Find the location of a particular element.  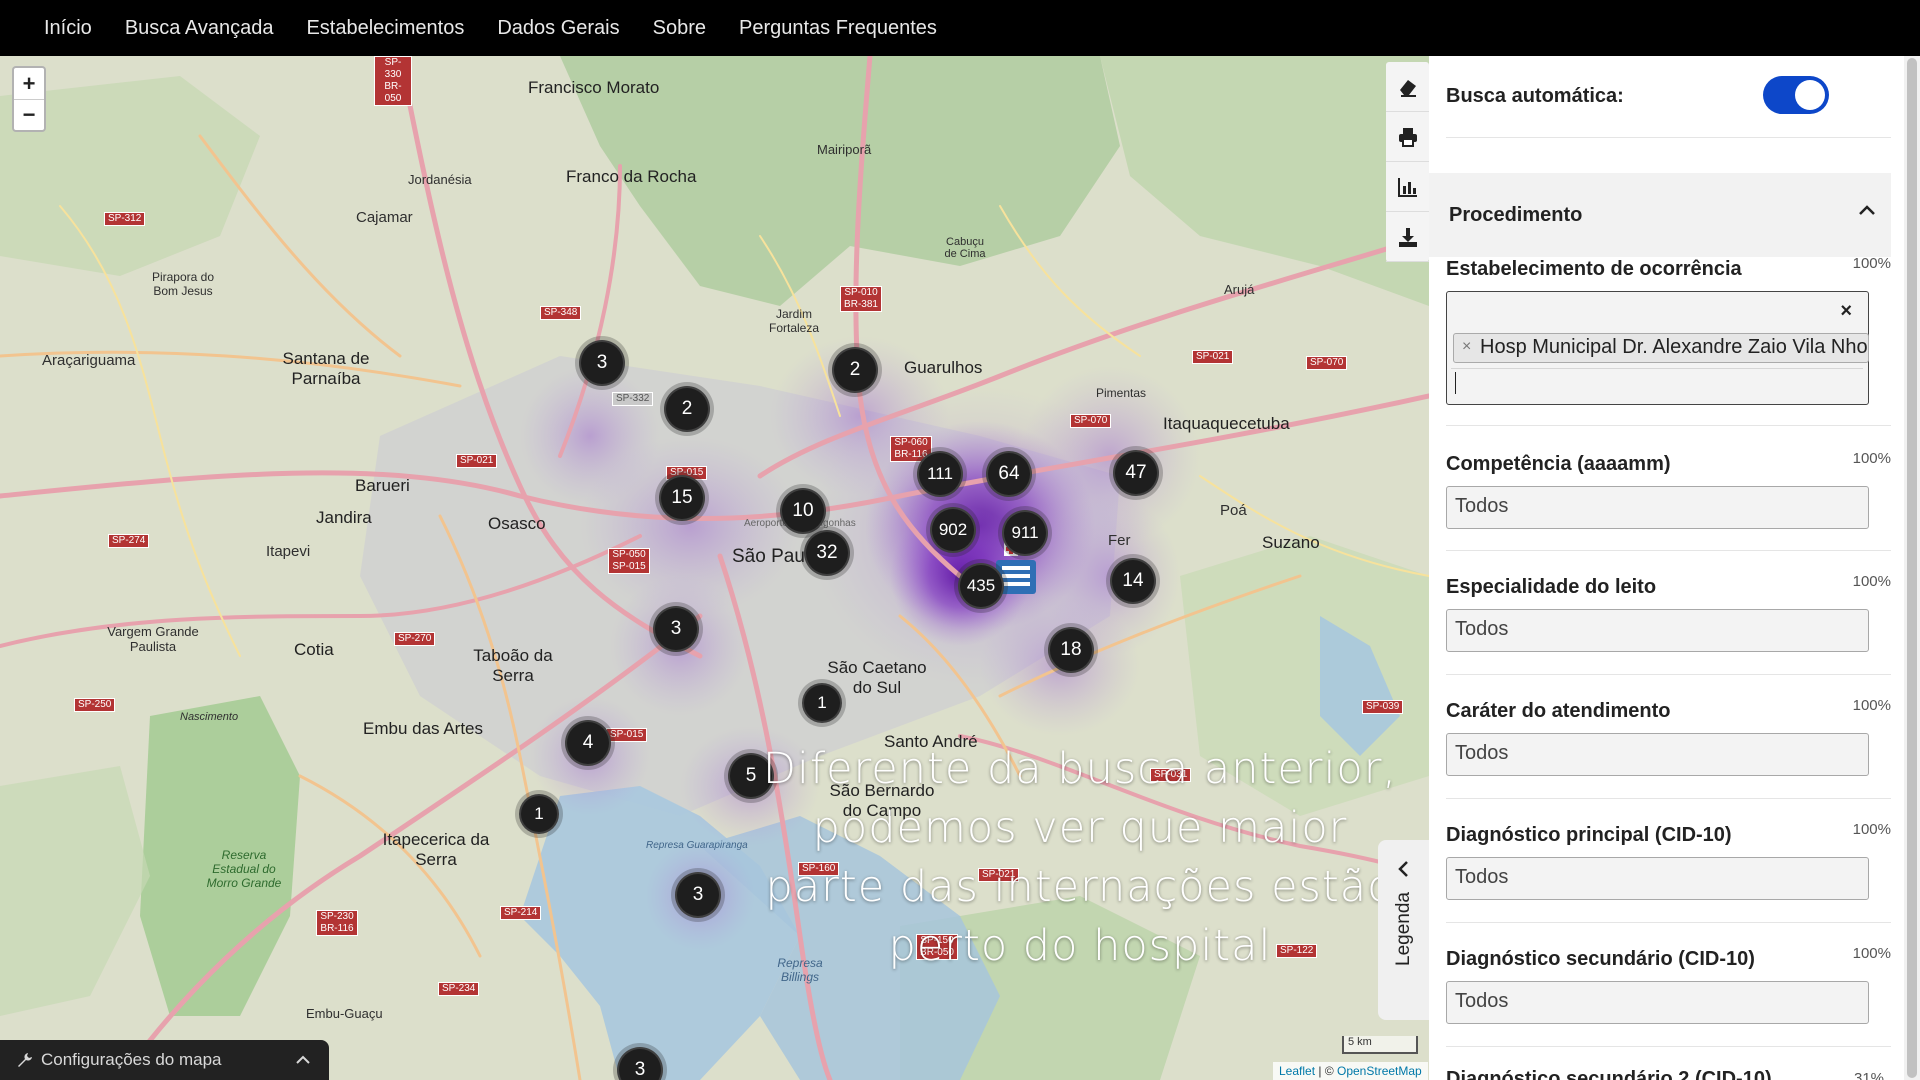

cluster-marker: 10 is located at coordinates (803, 511).